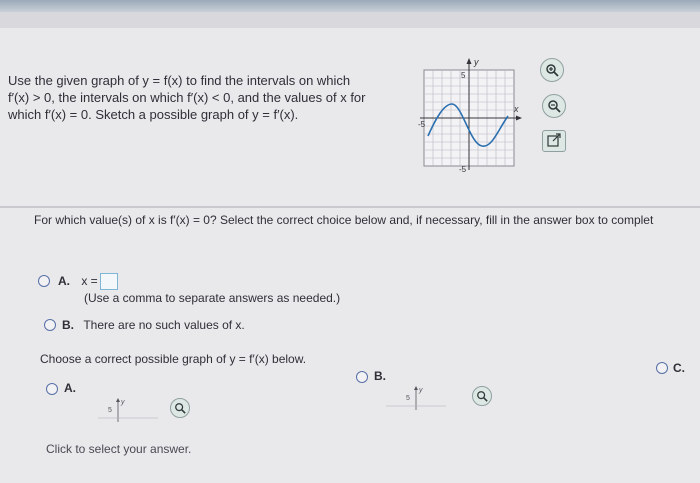  Describe the element at coordinates (422, 124) in the screenshot. I see `graph-x-left-tick: -5` at that location.